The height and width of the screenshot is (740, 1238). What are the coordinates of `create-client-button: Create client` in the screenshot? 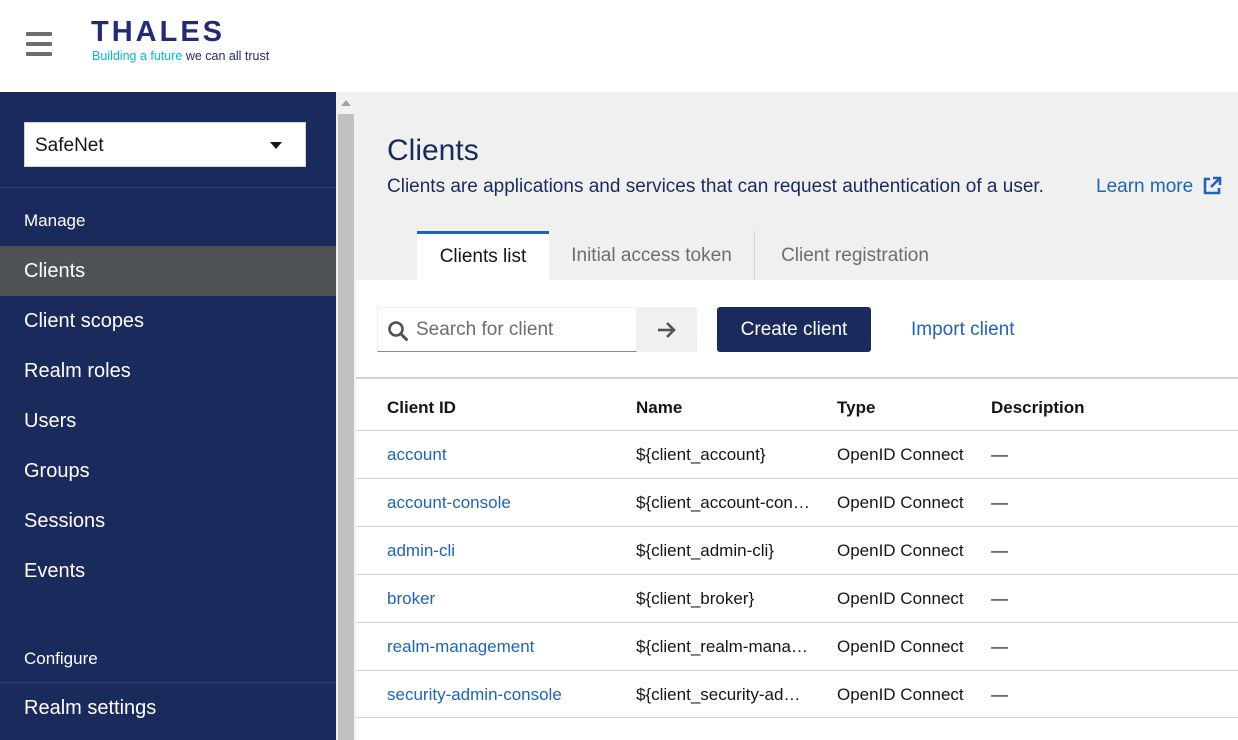 It's located at (794, 329).